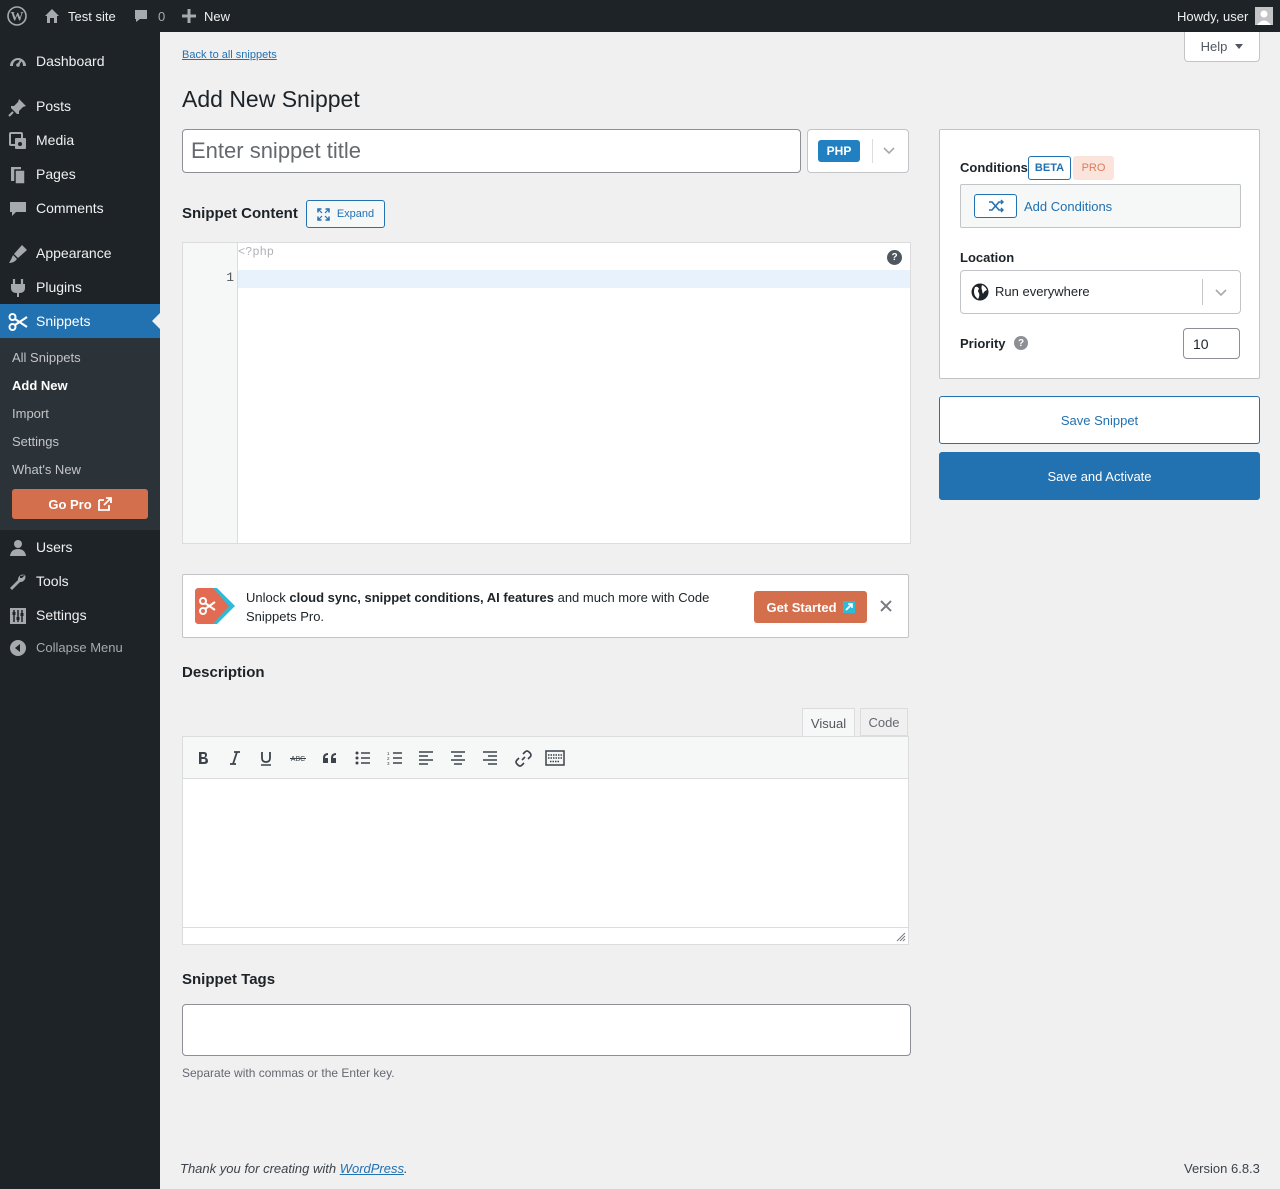  I want to click on code-snippets-logo-icon, so click(215, 606).